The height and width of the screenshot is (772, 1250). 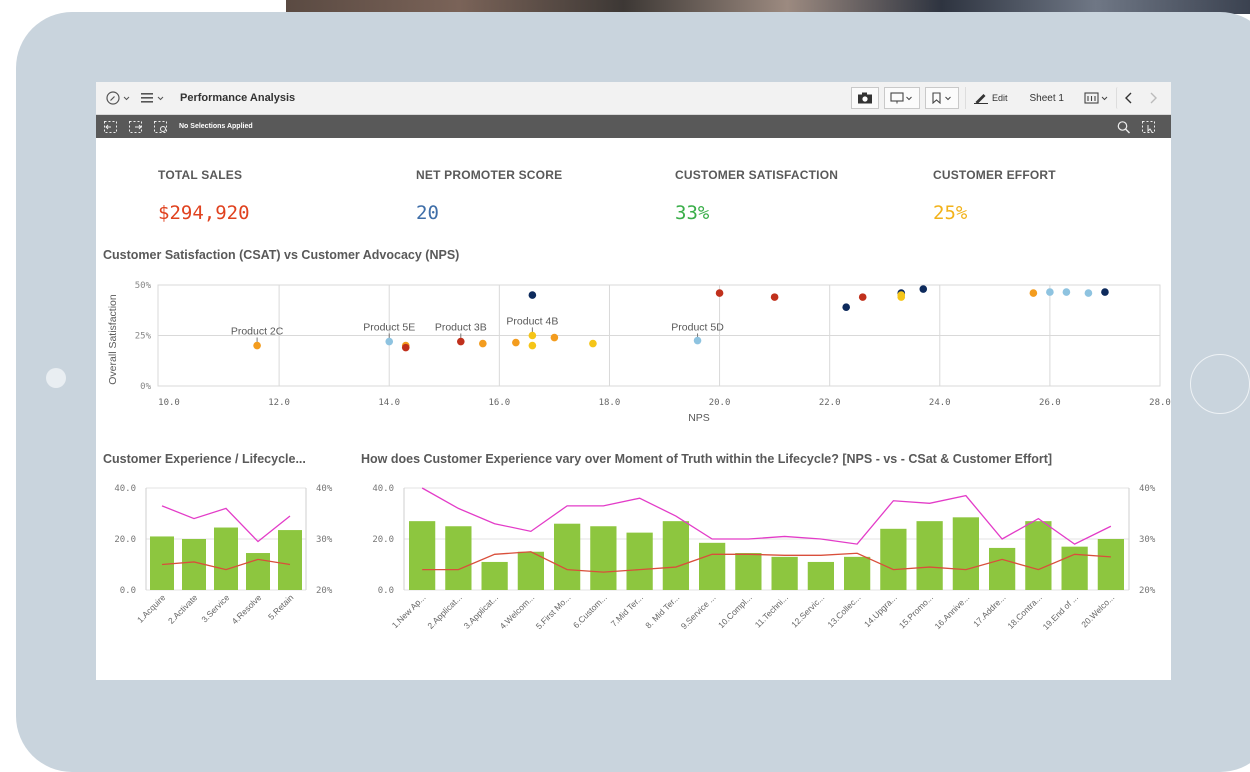 What do you see at coordinates (830, 403) in the screenshot?
I see `x-tick-label: 22.0` at bounding box center [830, 403].